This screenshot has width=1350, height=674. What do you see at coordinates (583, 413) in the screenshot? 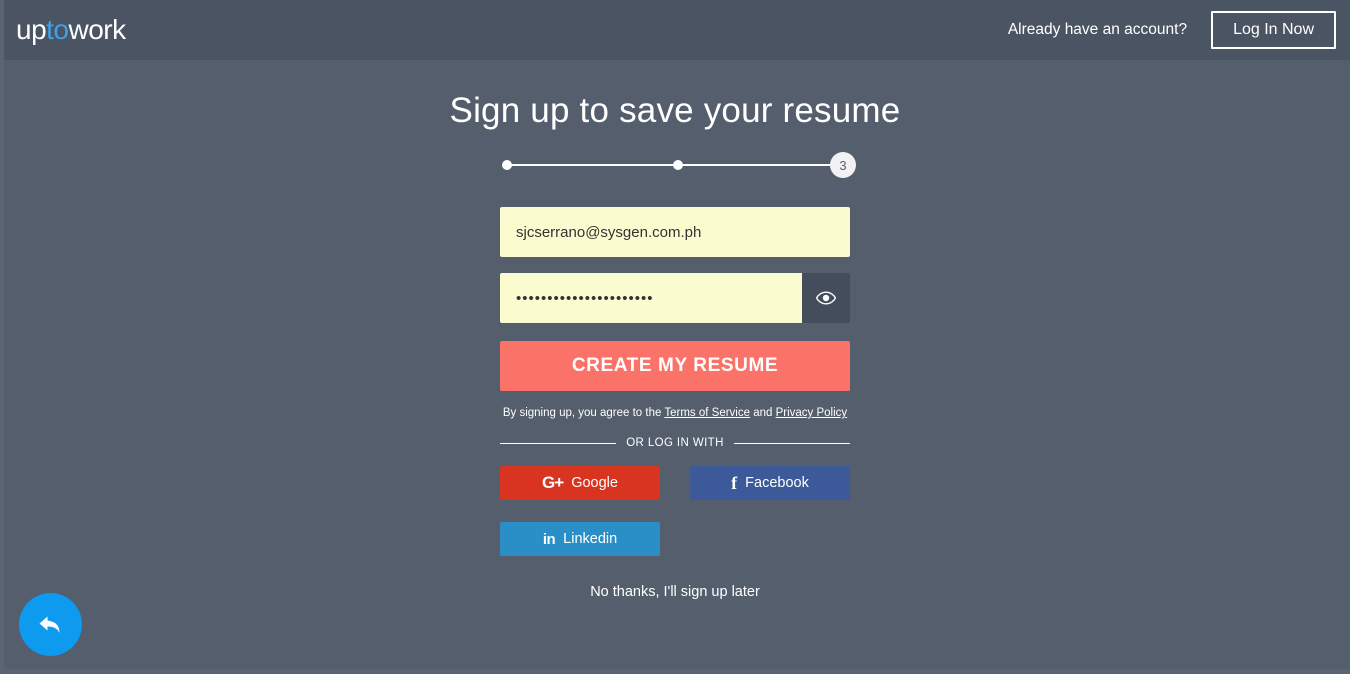
I see `terms-prefix: By signing up, you agree to the` at bounding box center [583, 413].